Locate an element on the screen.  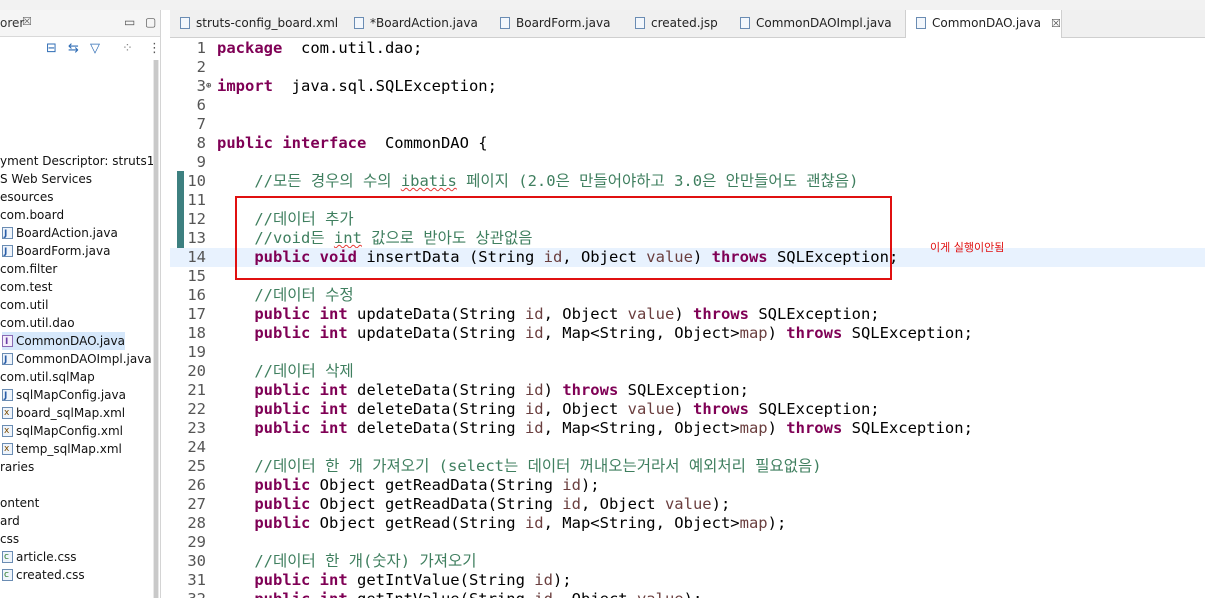
tree-folder-item: yment Descriptor: struts1 is located at coordinates (77, 161).